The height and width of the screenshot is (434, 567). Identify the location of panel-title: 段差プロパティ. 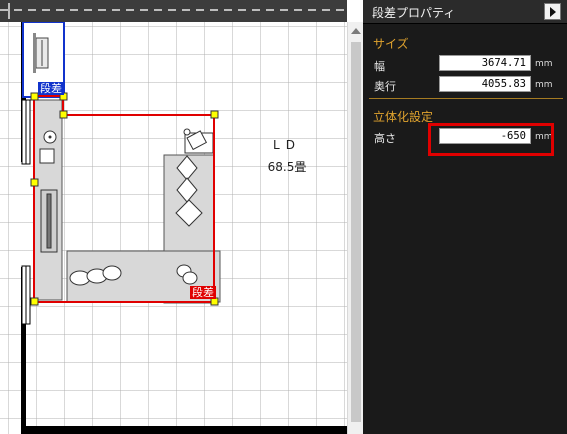
(414, 13).